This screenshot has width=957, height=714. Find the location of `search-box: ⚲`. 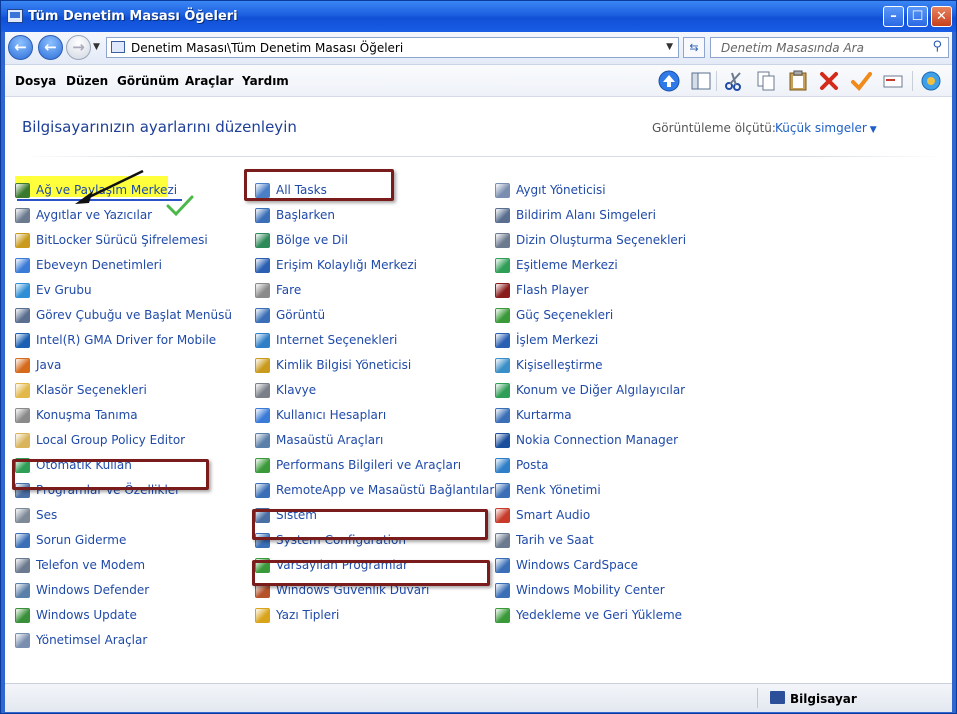

search-box: ⚲ is located at coordinates (829, 47).